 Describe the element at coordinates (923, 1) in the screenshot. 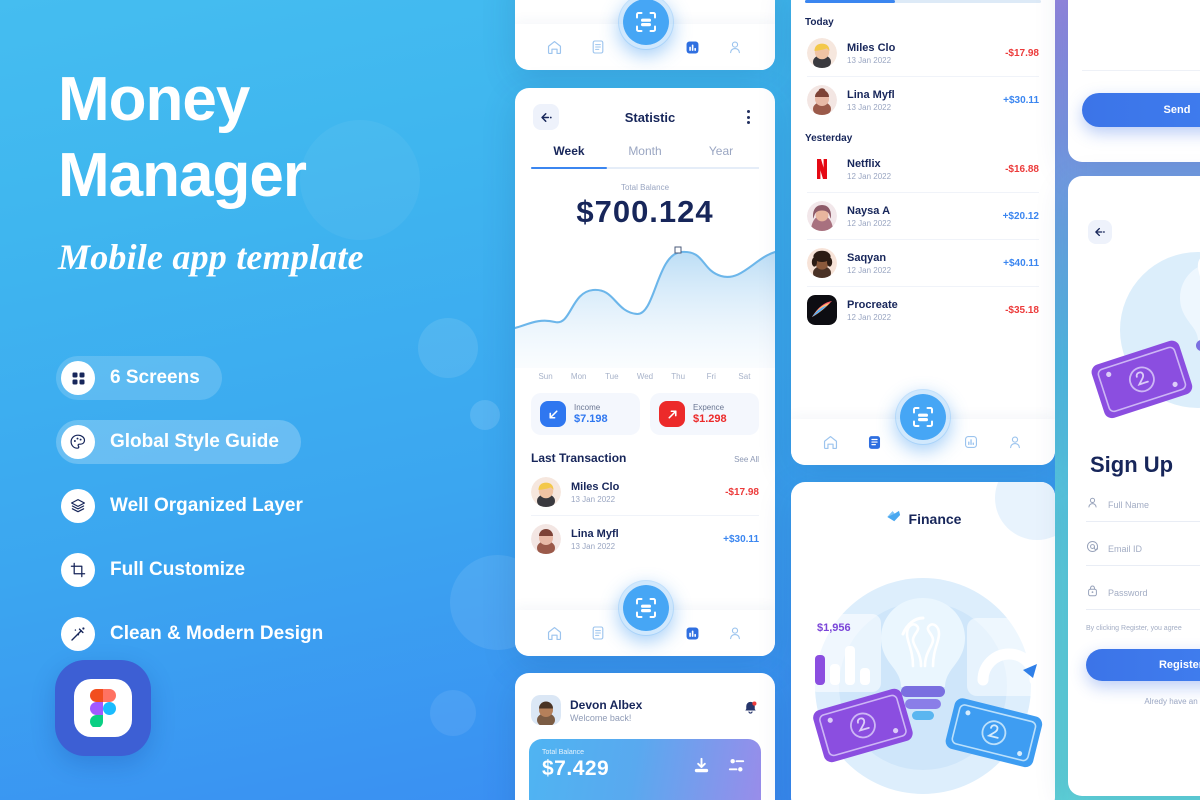

I see `progress-bar` at that location.